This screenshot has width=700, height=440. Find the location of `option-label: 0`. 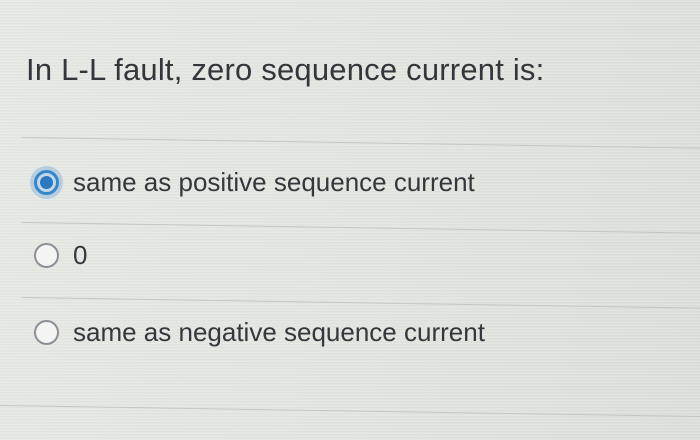

option-label: 0 is located at coordinates (80, 255).